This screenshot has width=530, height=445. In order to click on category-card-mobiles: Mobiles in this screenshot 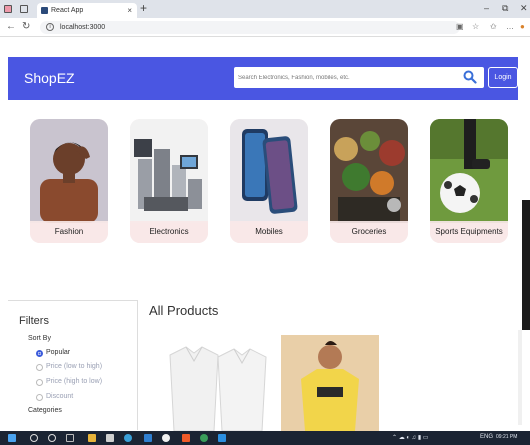, I will do `click(269, 181)`.